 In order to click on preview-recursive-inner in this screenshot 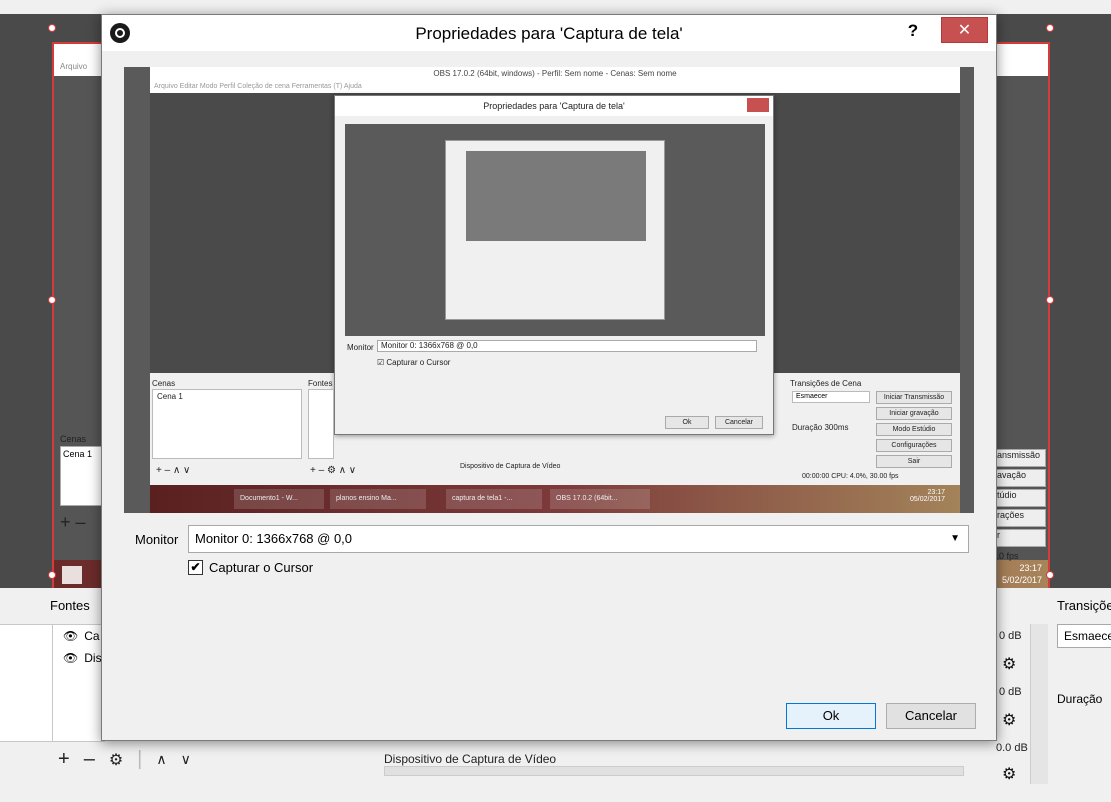, I will do `click(556, 196)`.